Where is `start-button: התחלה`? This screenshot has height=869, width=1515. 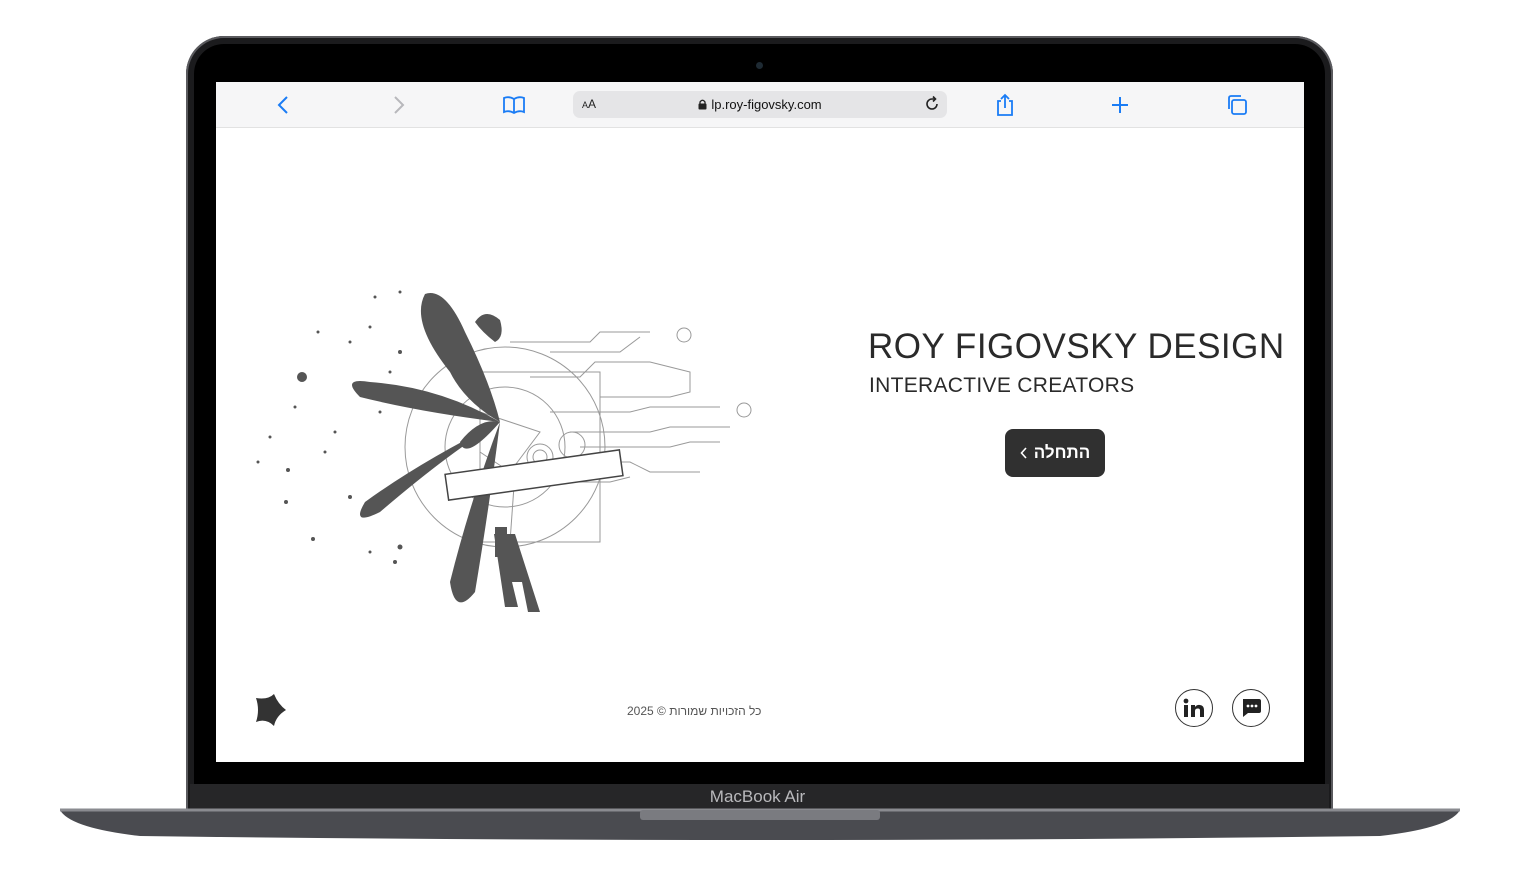
start-button: התחלה is located at coordinates (1055, 453).